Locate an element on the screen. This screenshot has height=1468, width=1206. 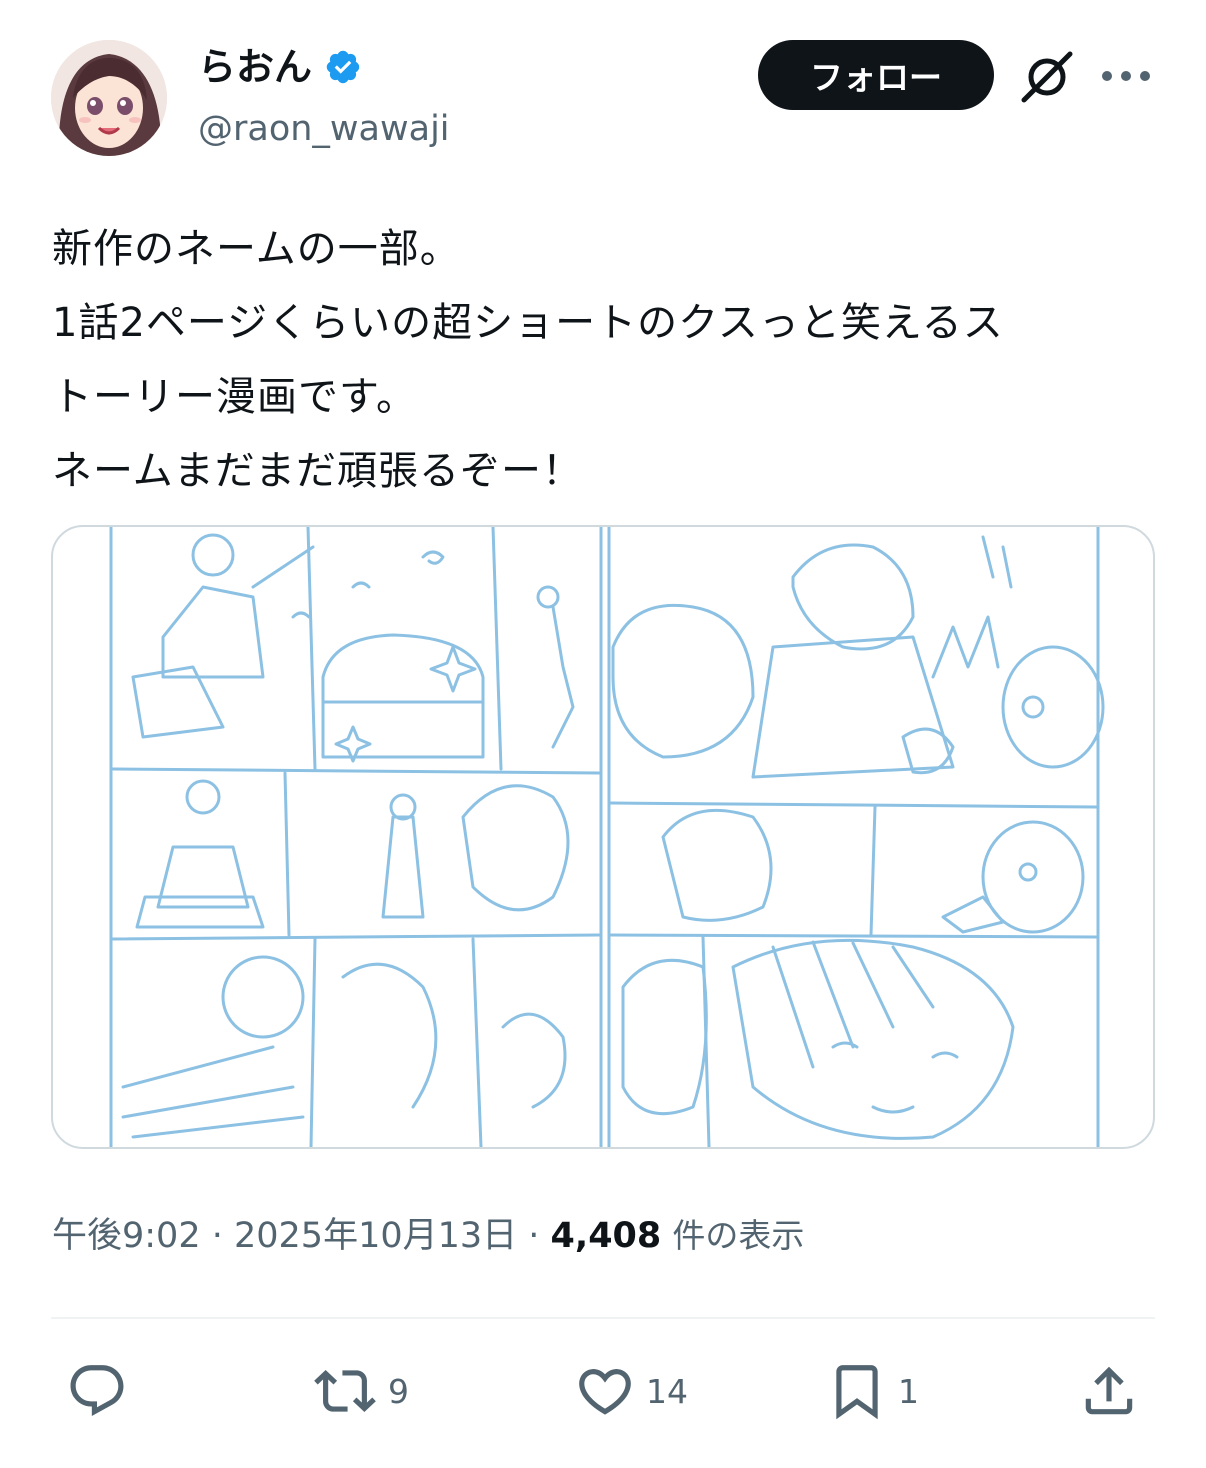
views-count: 4,408 is located at coordinates (606, 1236).